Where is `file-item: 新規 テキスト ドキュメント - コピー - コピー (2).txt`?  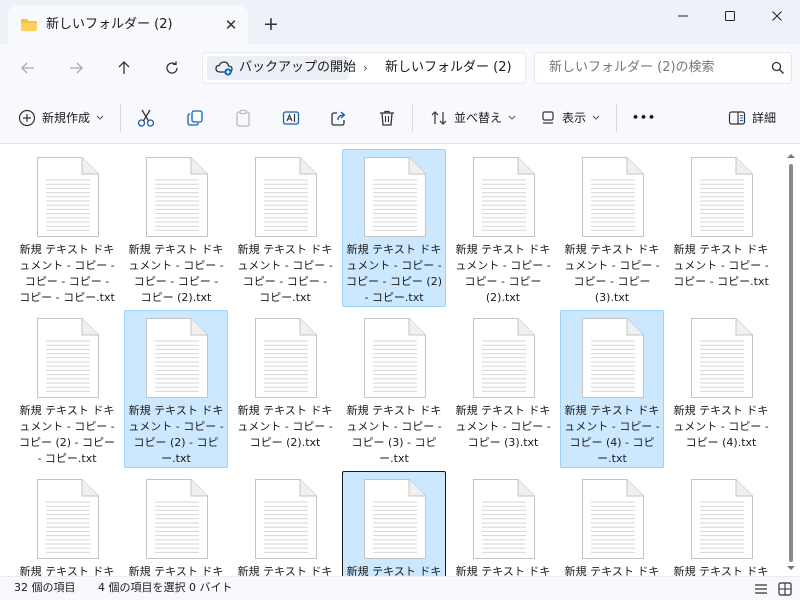 file-item: 新規 テキスト ドキュメント - コピー - コピー (2).txt is located at coordinates (285, 389).